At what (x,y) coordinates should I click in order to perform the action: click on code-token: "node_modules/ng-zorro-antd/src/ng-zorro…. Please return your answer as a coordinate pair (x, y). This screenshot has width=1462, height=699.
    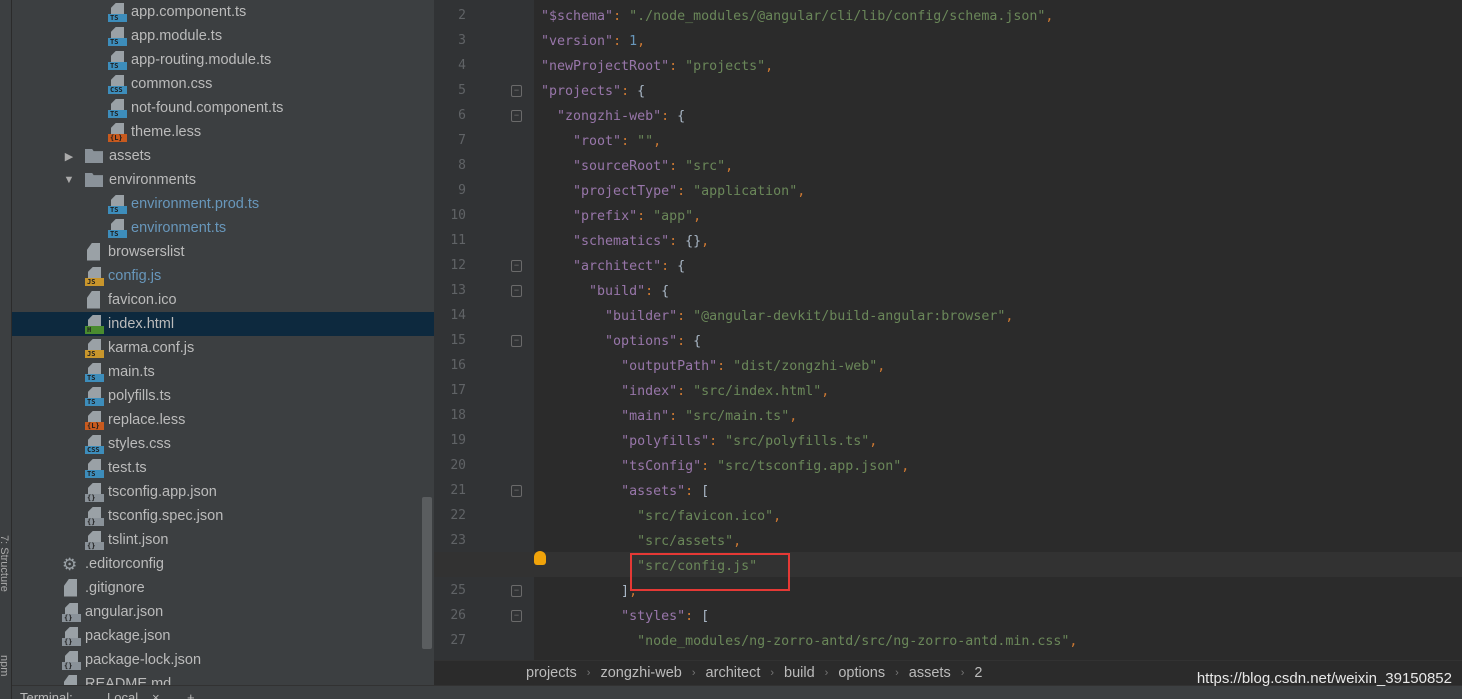
    Looking at the image, I should click on (853, 641).